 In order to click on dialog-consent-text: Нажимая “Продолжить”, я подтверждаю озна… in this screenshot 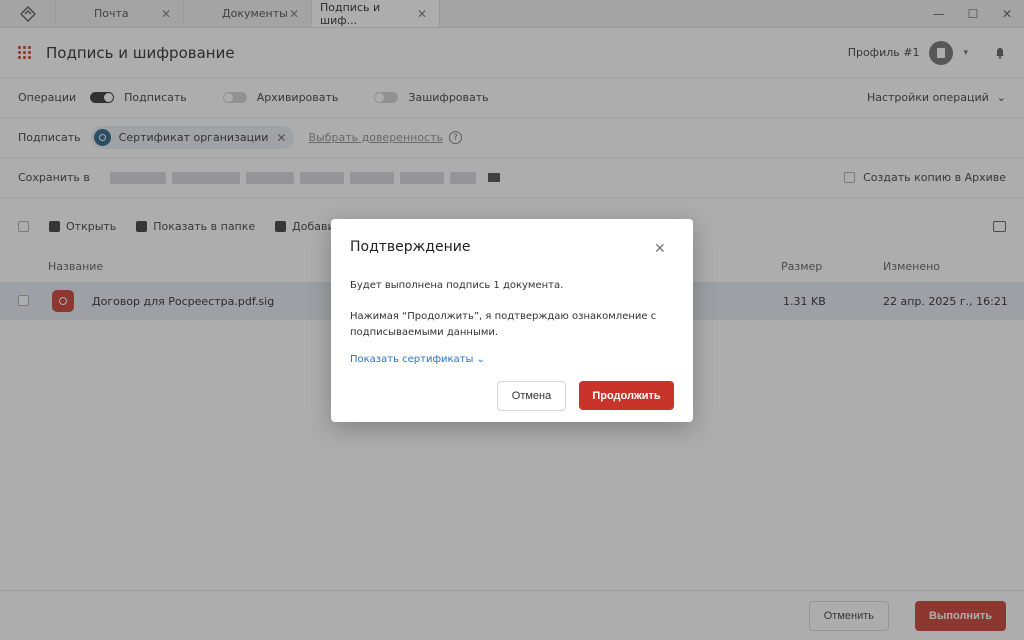, I will do `click(503, 324)`.